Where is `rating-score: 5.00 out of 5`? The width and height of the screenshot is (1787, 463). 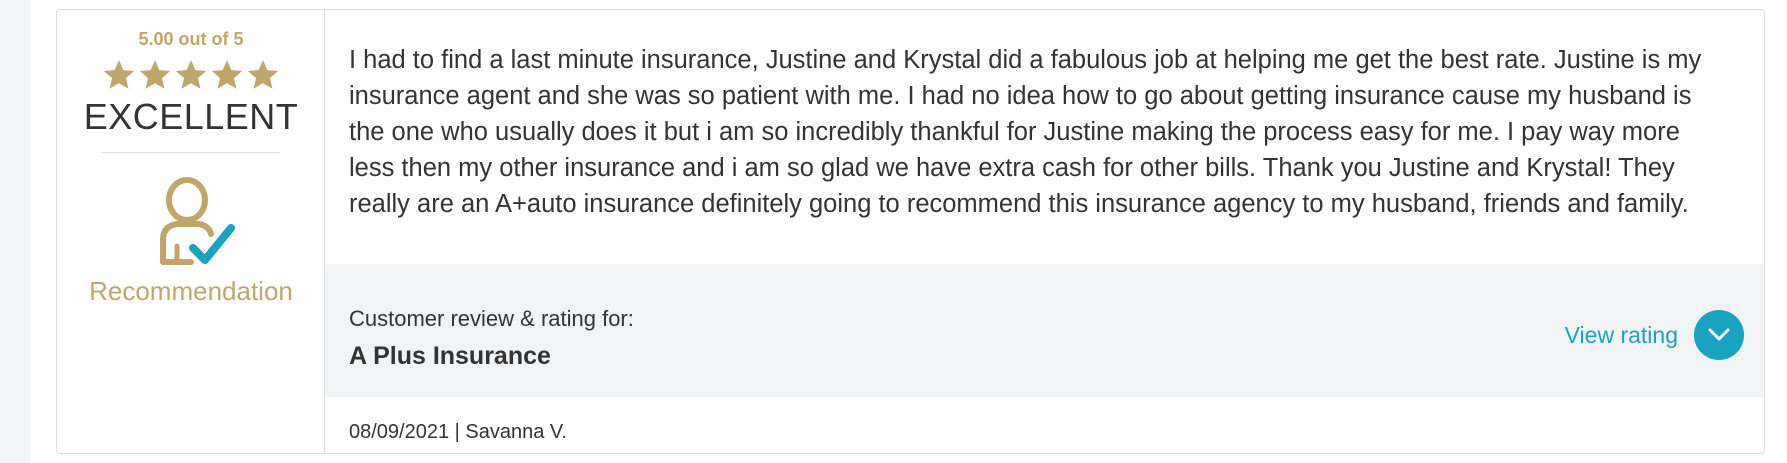 rating-score: 5.00 out of 5 is located at coordinates (191, 39).